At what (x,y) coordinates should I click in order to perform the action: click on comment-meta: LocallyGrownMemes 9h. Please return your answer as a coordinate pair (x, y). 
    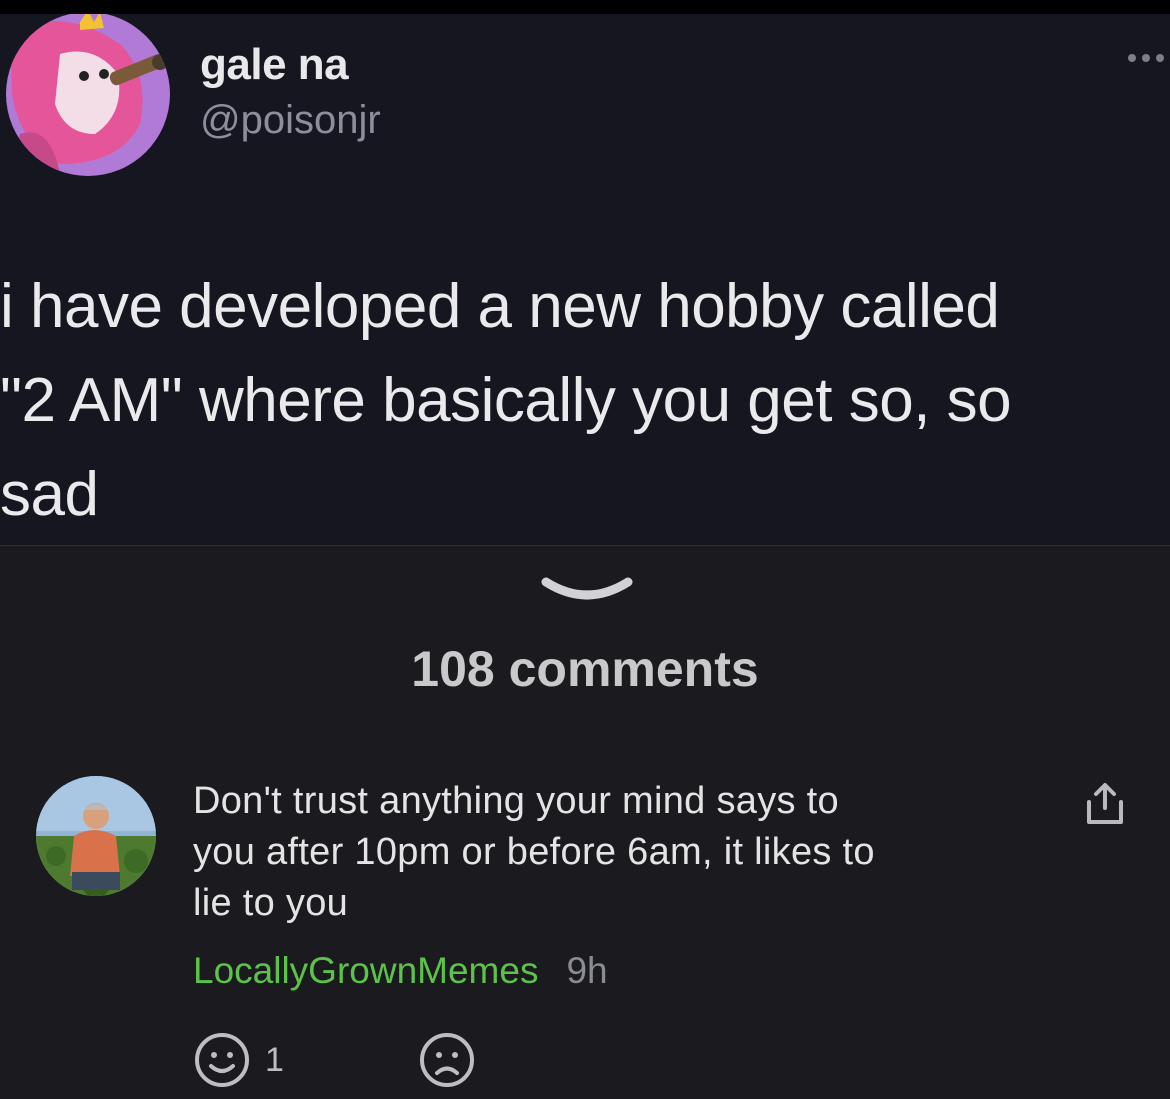
    Looking at the image, I should click on (400, 971).